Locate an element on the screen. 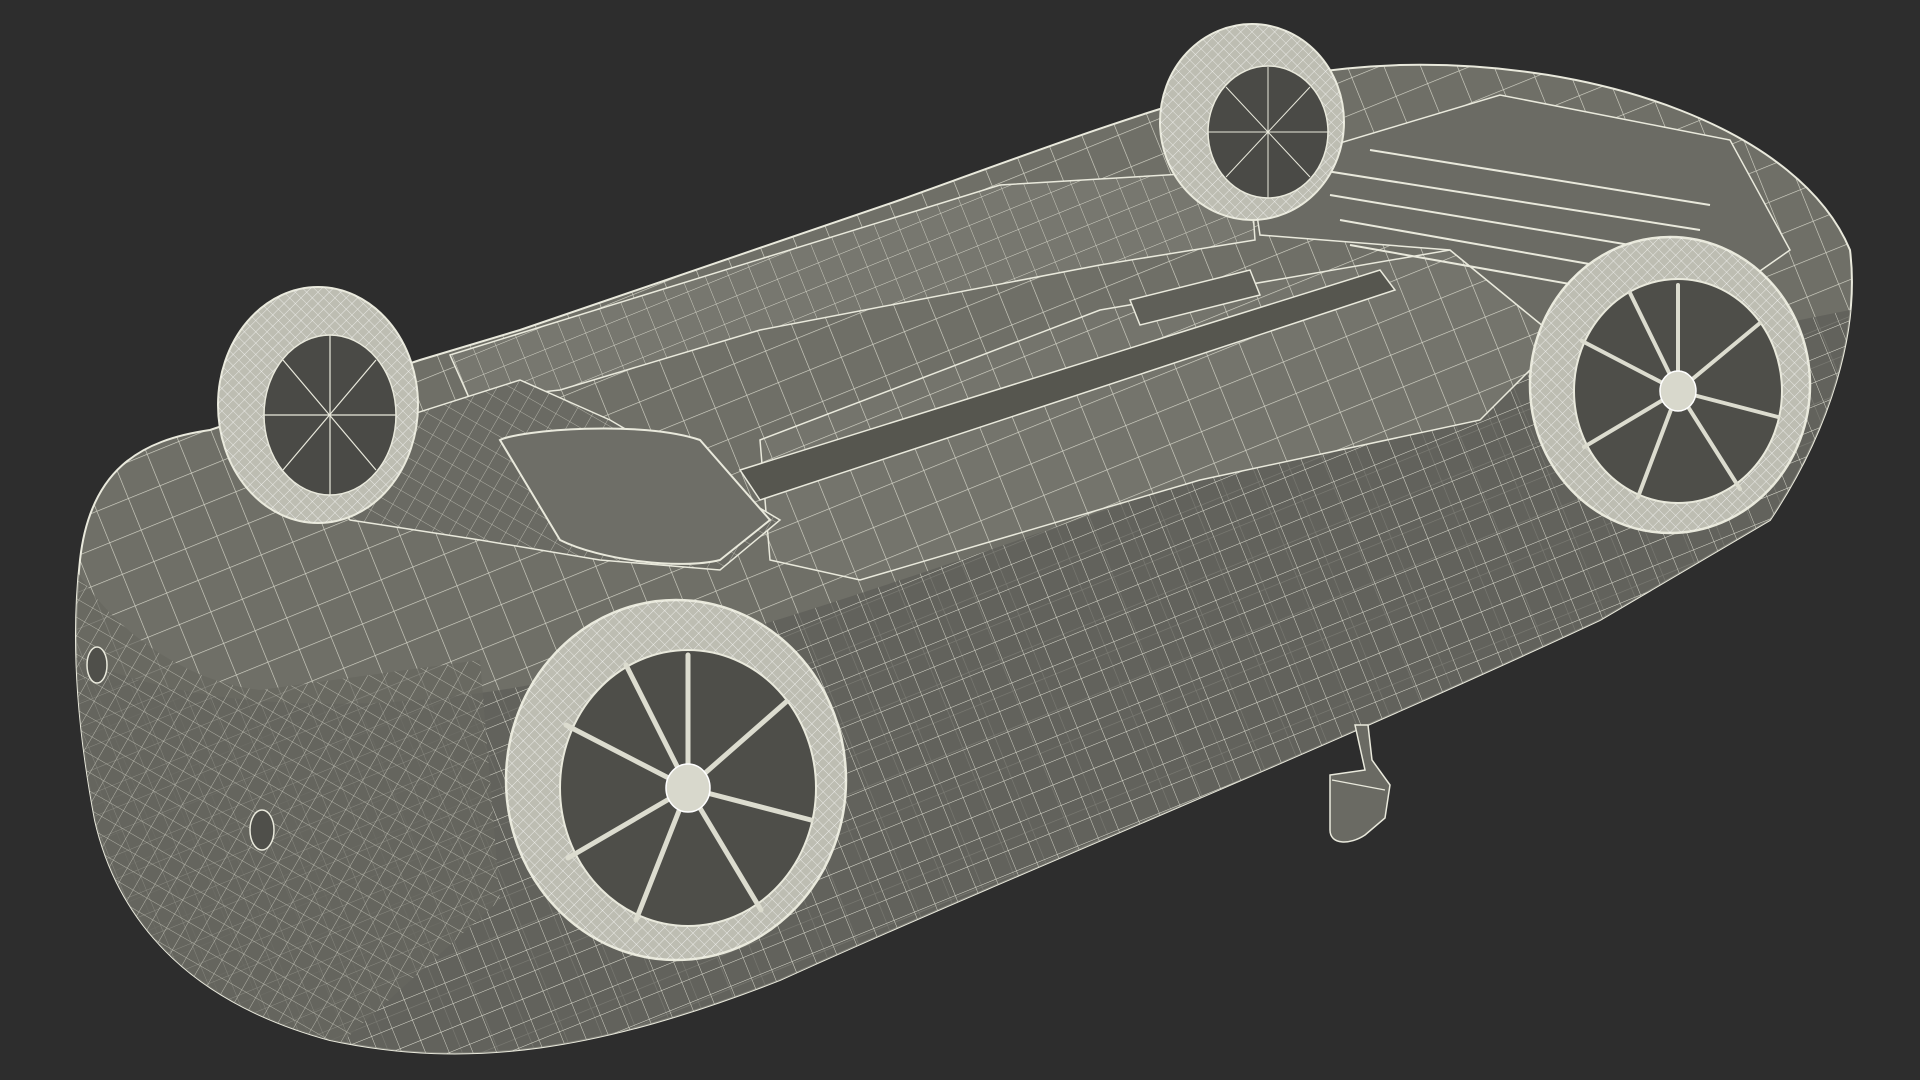 Image resolution: width=1920 pixels, height=1080 pixels. wheel-rear-left is located at coordinates (1252, 122).